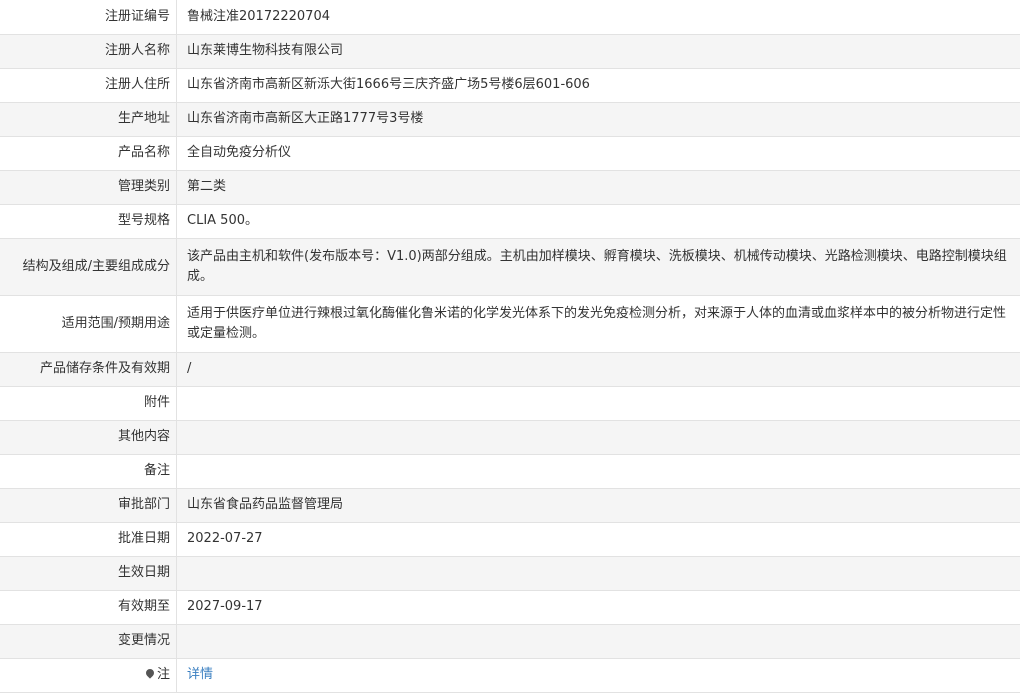  I want to click on detail-row: 其他内容, so click(510, 437).